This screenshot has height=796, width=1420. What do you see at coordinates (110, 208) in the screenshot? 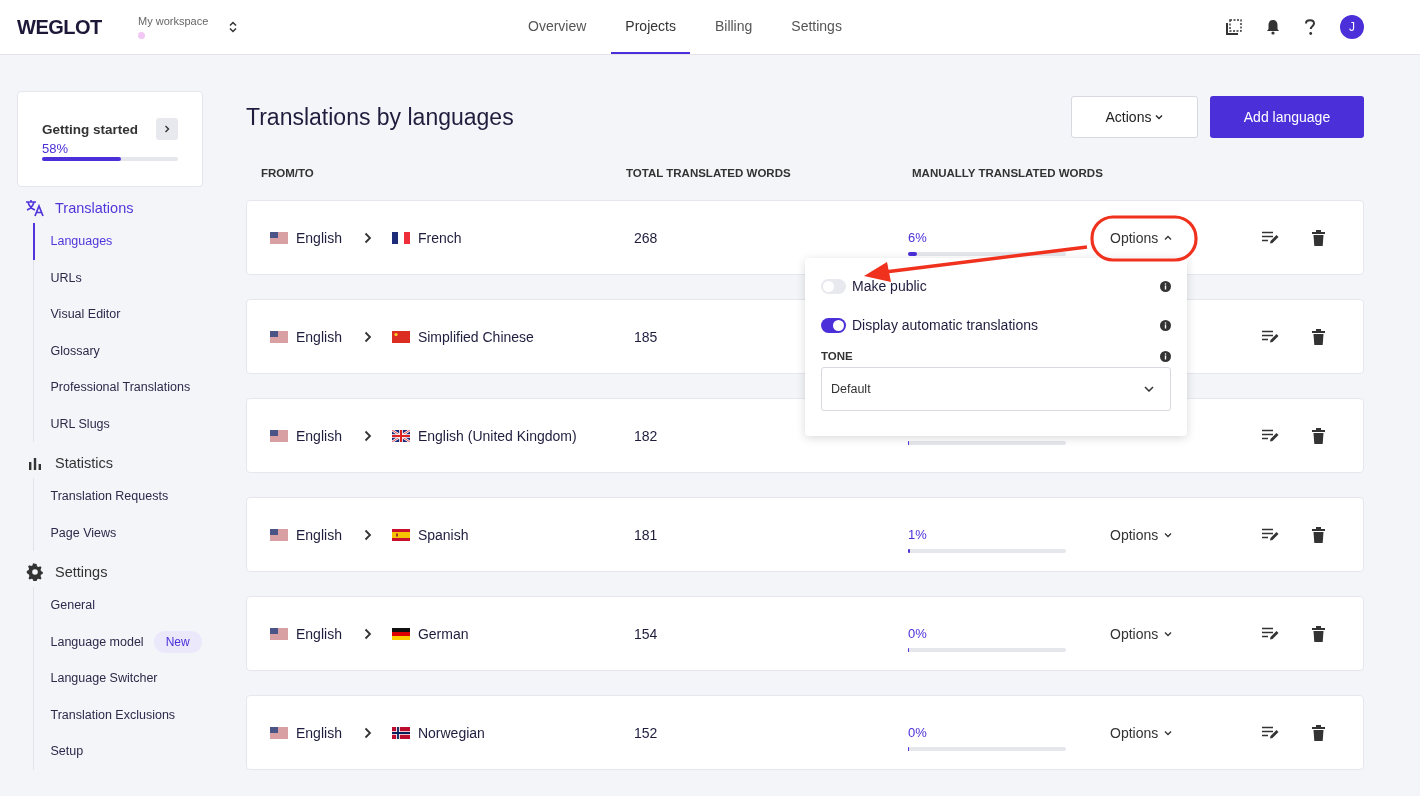
I see `nav-group: Translations` at bounding box center [110, 208].